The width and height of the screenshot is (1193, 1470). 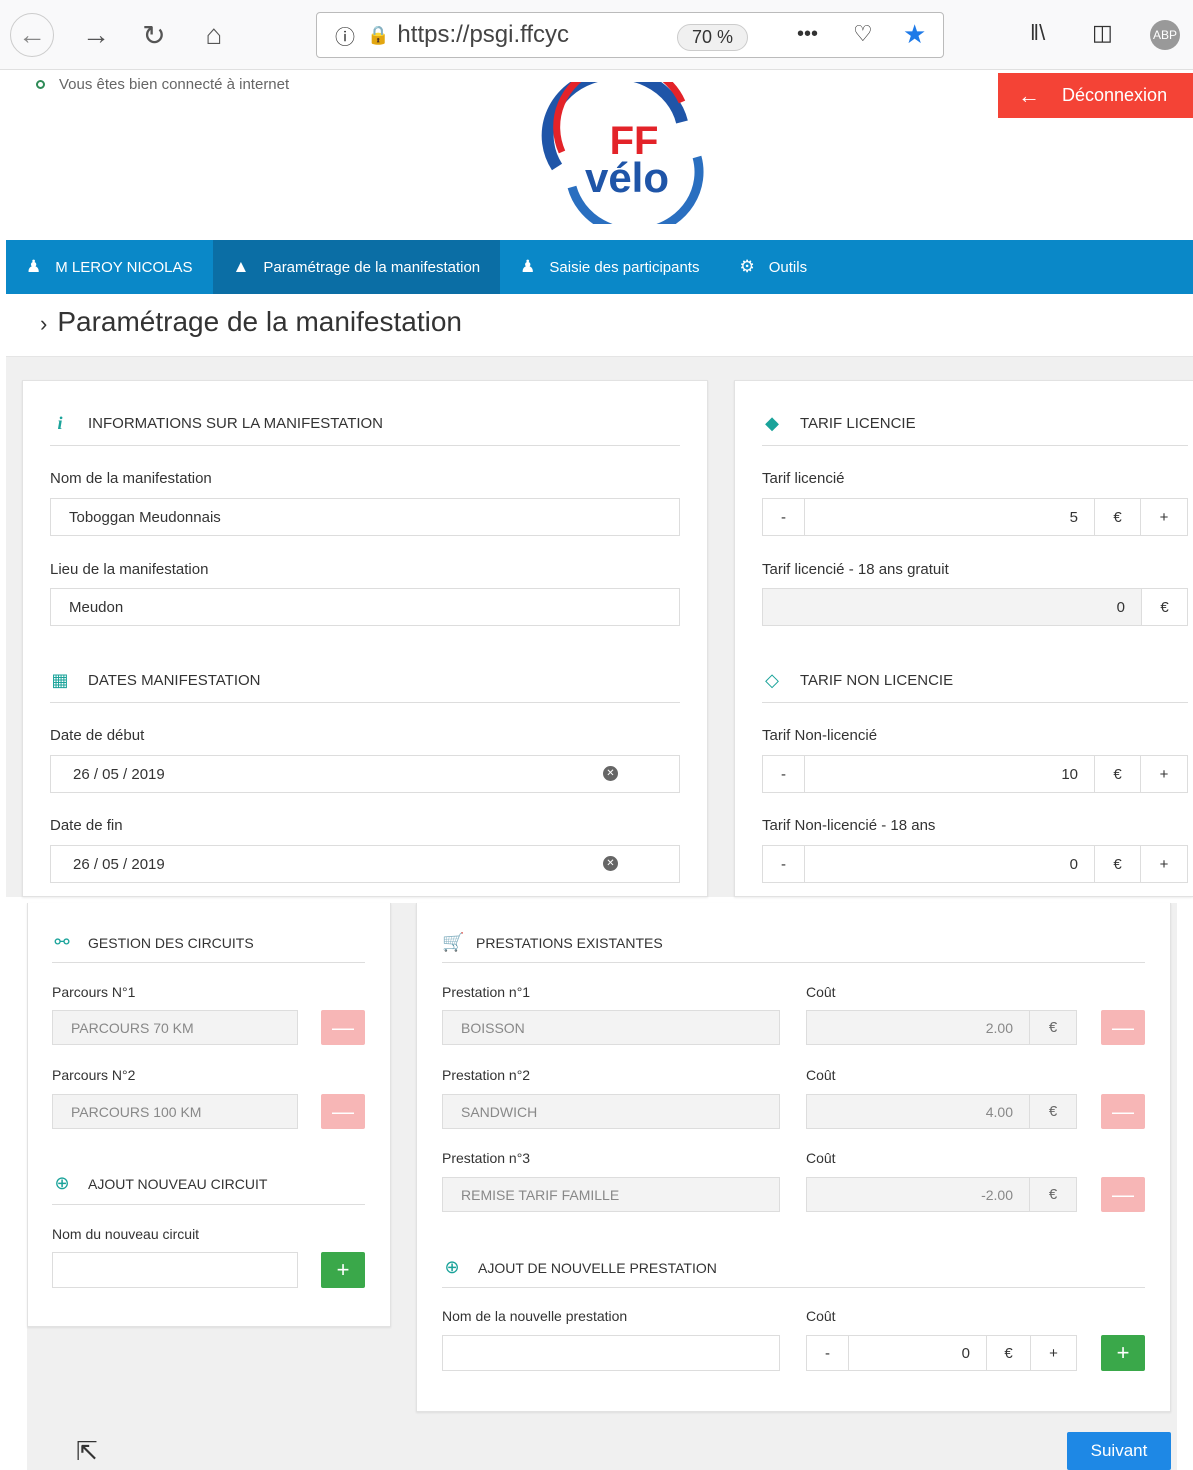 I want to click on prestations-section-title: 🛒 PRESTATIONS EXISTANTES, so click(x=552, y=942).